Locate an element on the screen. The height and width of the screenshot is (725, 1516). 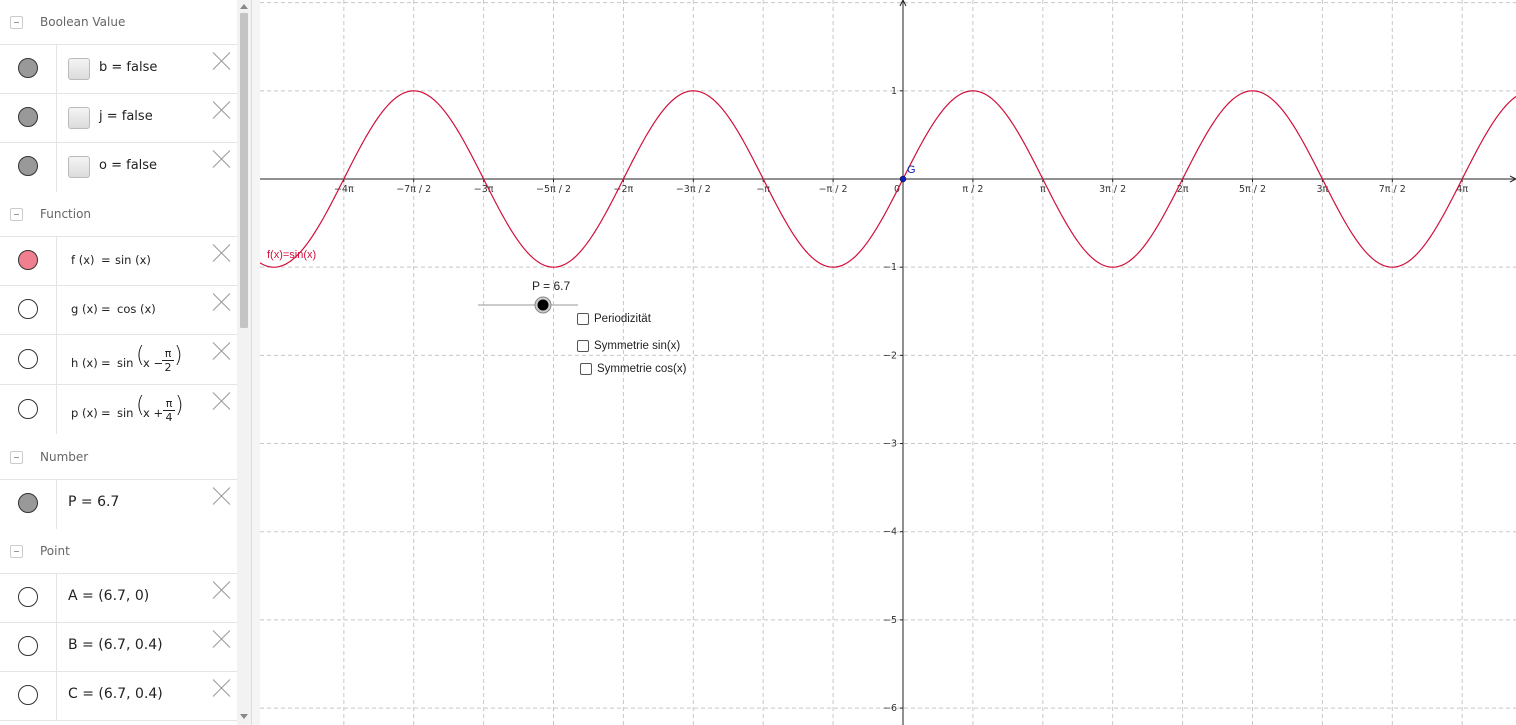
equals-sign: = is located at coordinates (106, 309).